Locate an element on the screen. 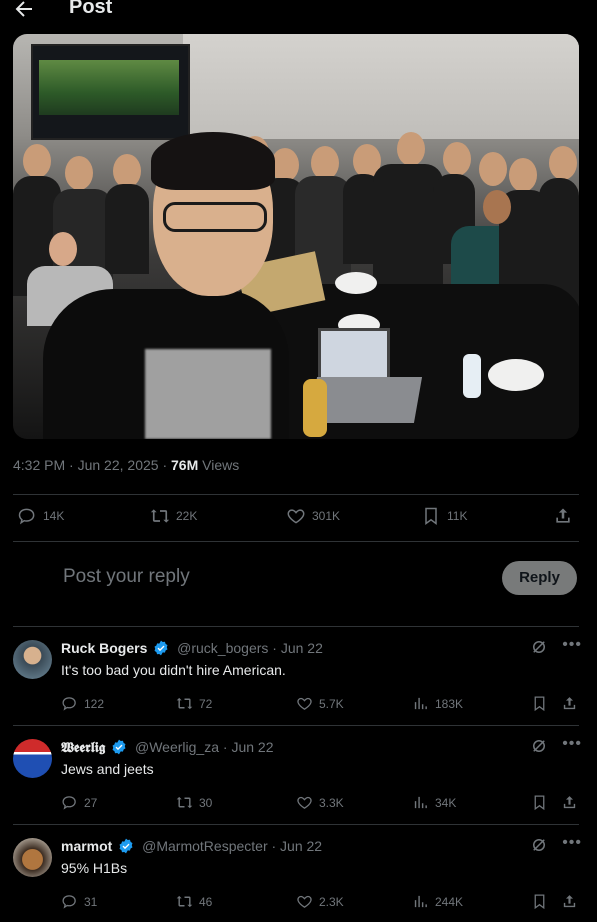  photo-laptop-screen is located at coordinates (354, 356).